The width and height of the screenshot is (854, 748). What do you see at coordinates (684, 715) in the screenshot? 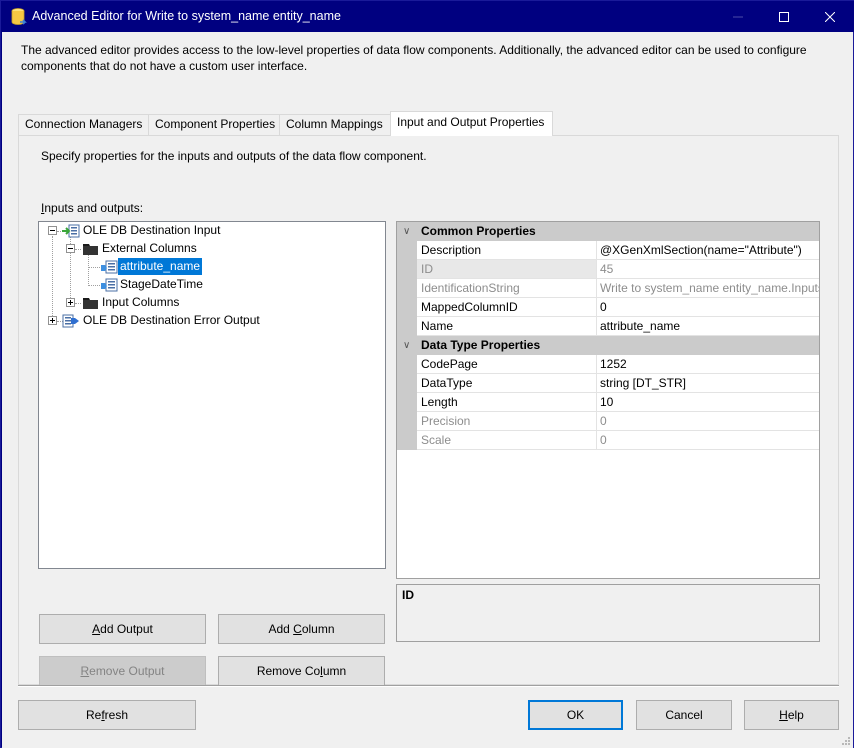
I see `cancel-button: Cancel` at bounding box center [684, 715].